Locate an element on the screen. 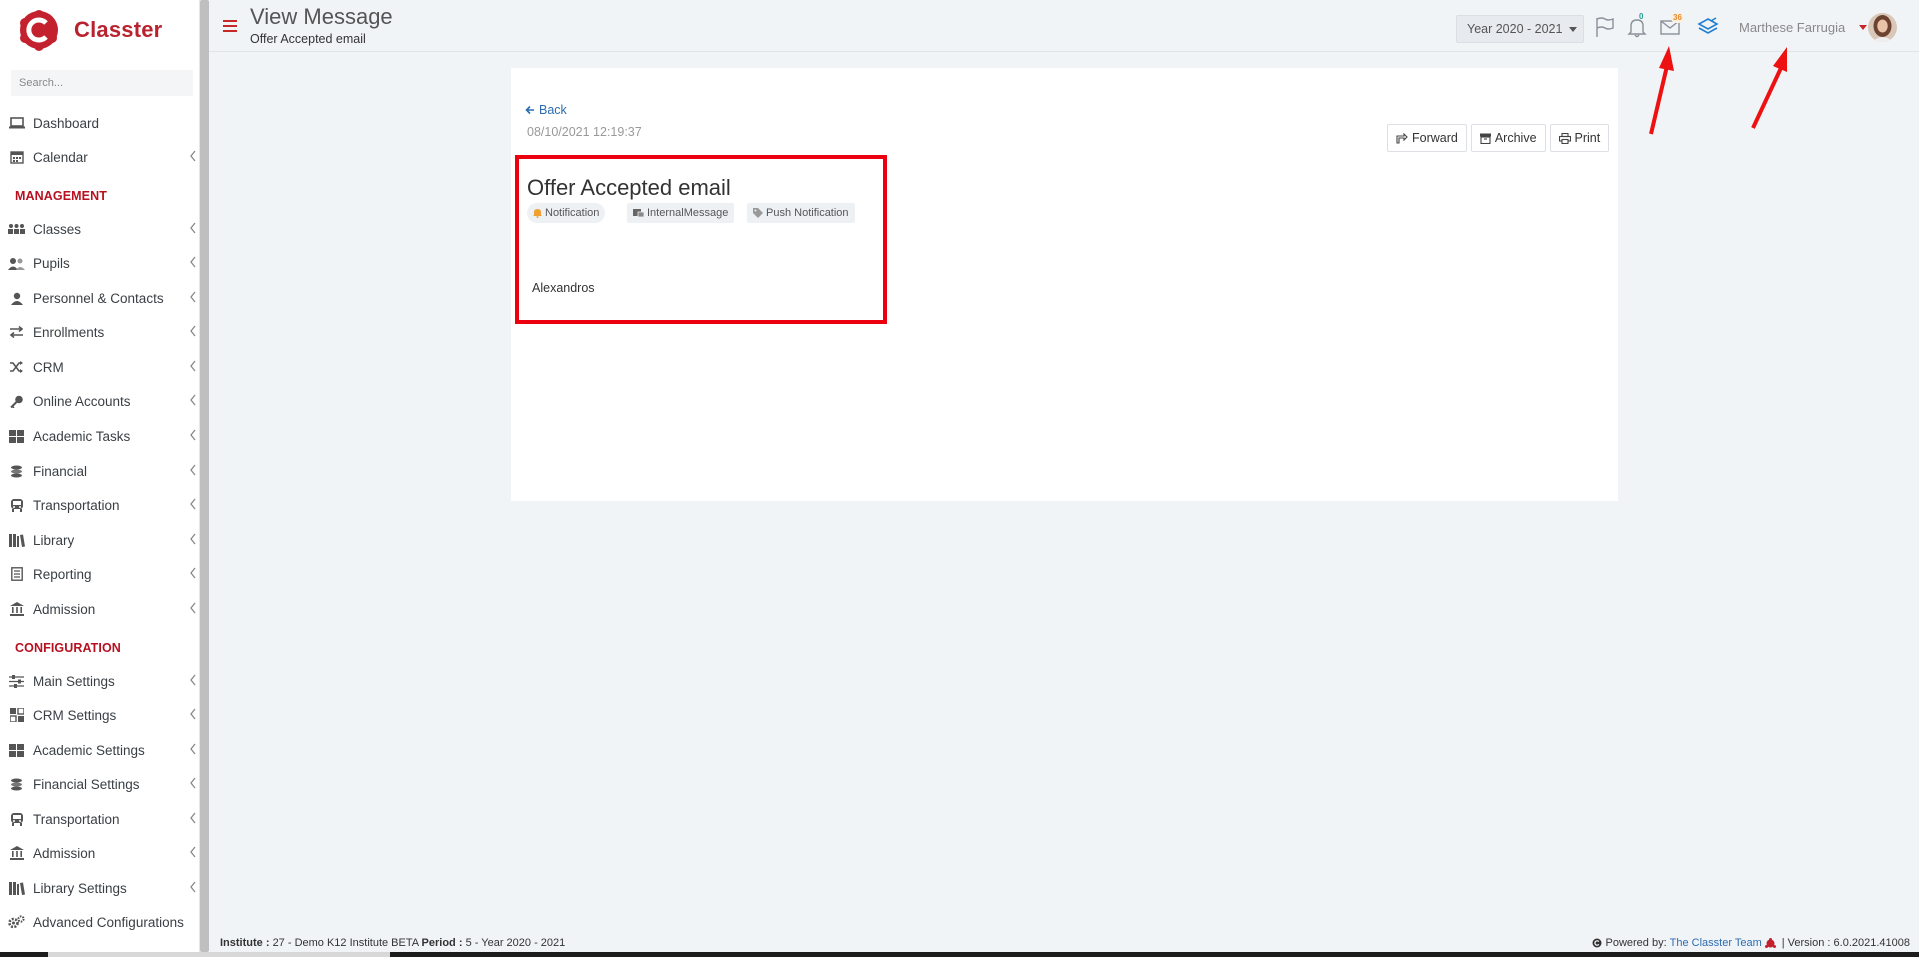 The image size is (1919, 957). sidebar-item-financial: Financial is located at coordinates (103, 471).